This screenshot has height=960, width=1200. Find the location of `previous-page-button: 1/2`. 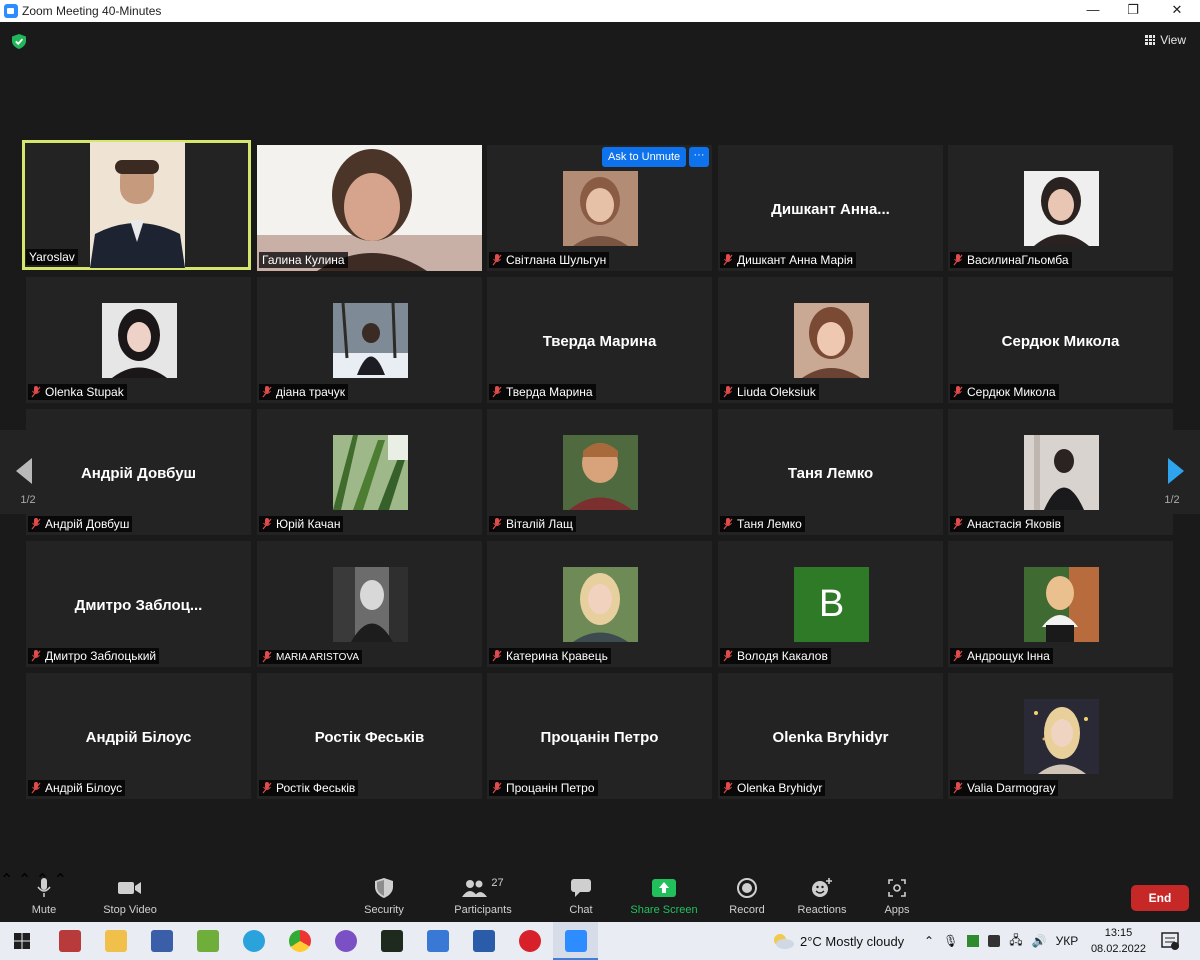

previous-page-button: 1/2 is located at coordinates (28, 472).